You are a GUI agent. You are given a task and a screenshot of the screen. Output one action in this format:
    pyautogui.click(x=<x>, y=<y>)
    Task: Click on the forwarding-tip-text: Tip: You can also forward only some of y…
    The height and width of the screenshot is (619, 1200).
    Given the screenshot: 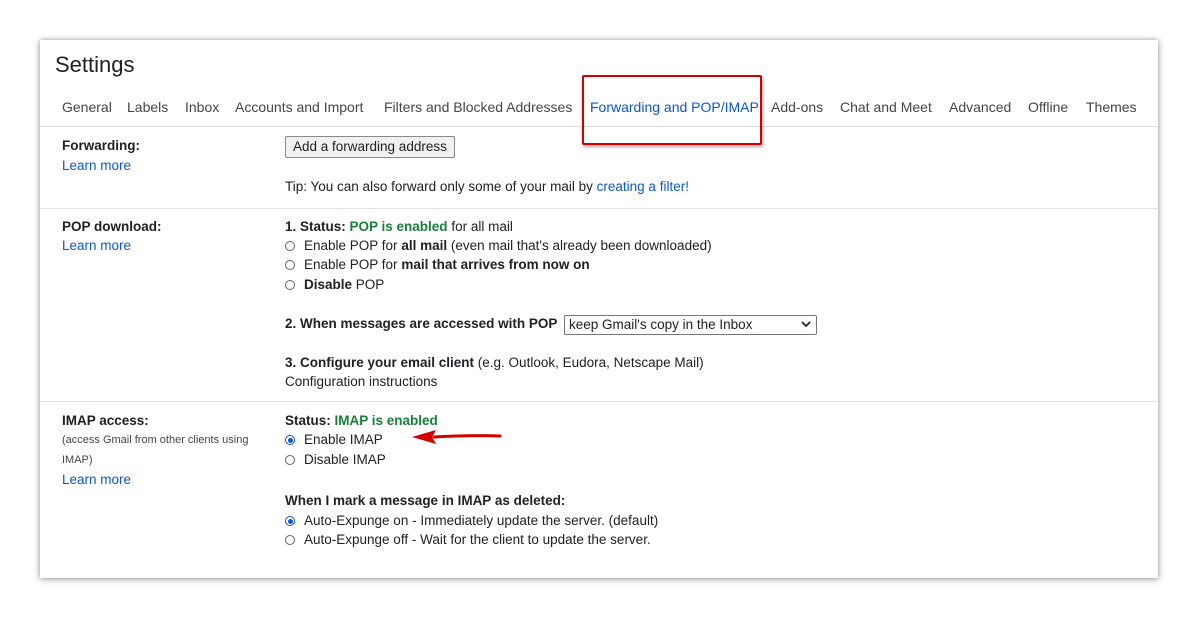 What is the action you would take?
    pyautogui.click(x=441, y=186)
    